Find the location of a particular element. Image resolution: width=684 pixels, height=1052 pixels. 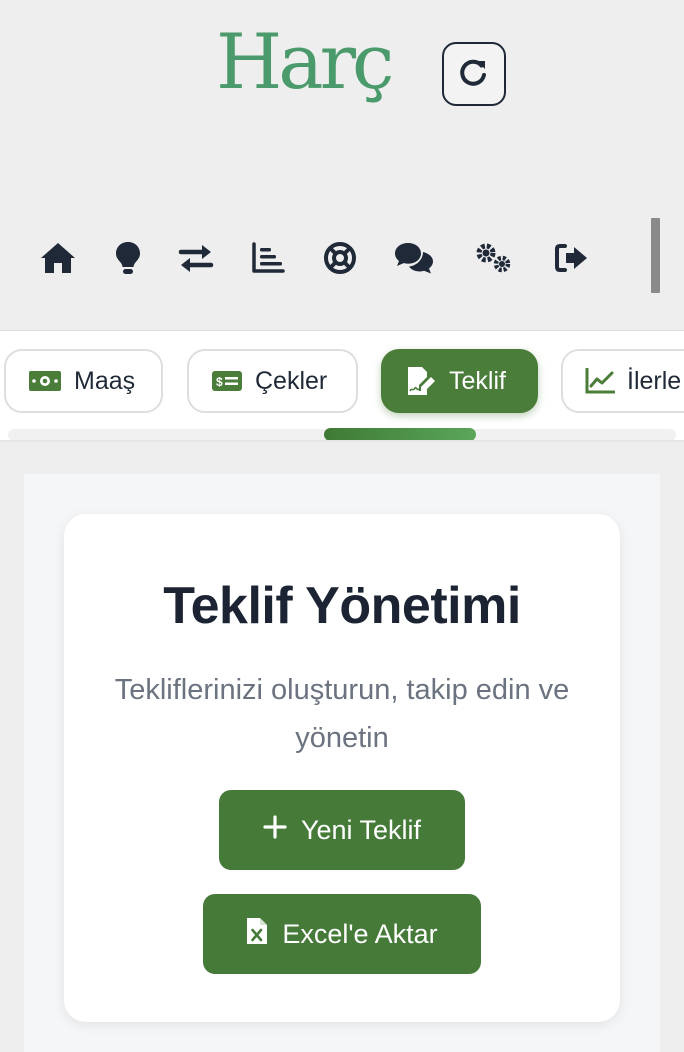

chat-bubbles-icon is located at coordinates (414, 258).